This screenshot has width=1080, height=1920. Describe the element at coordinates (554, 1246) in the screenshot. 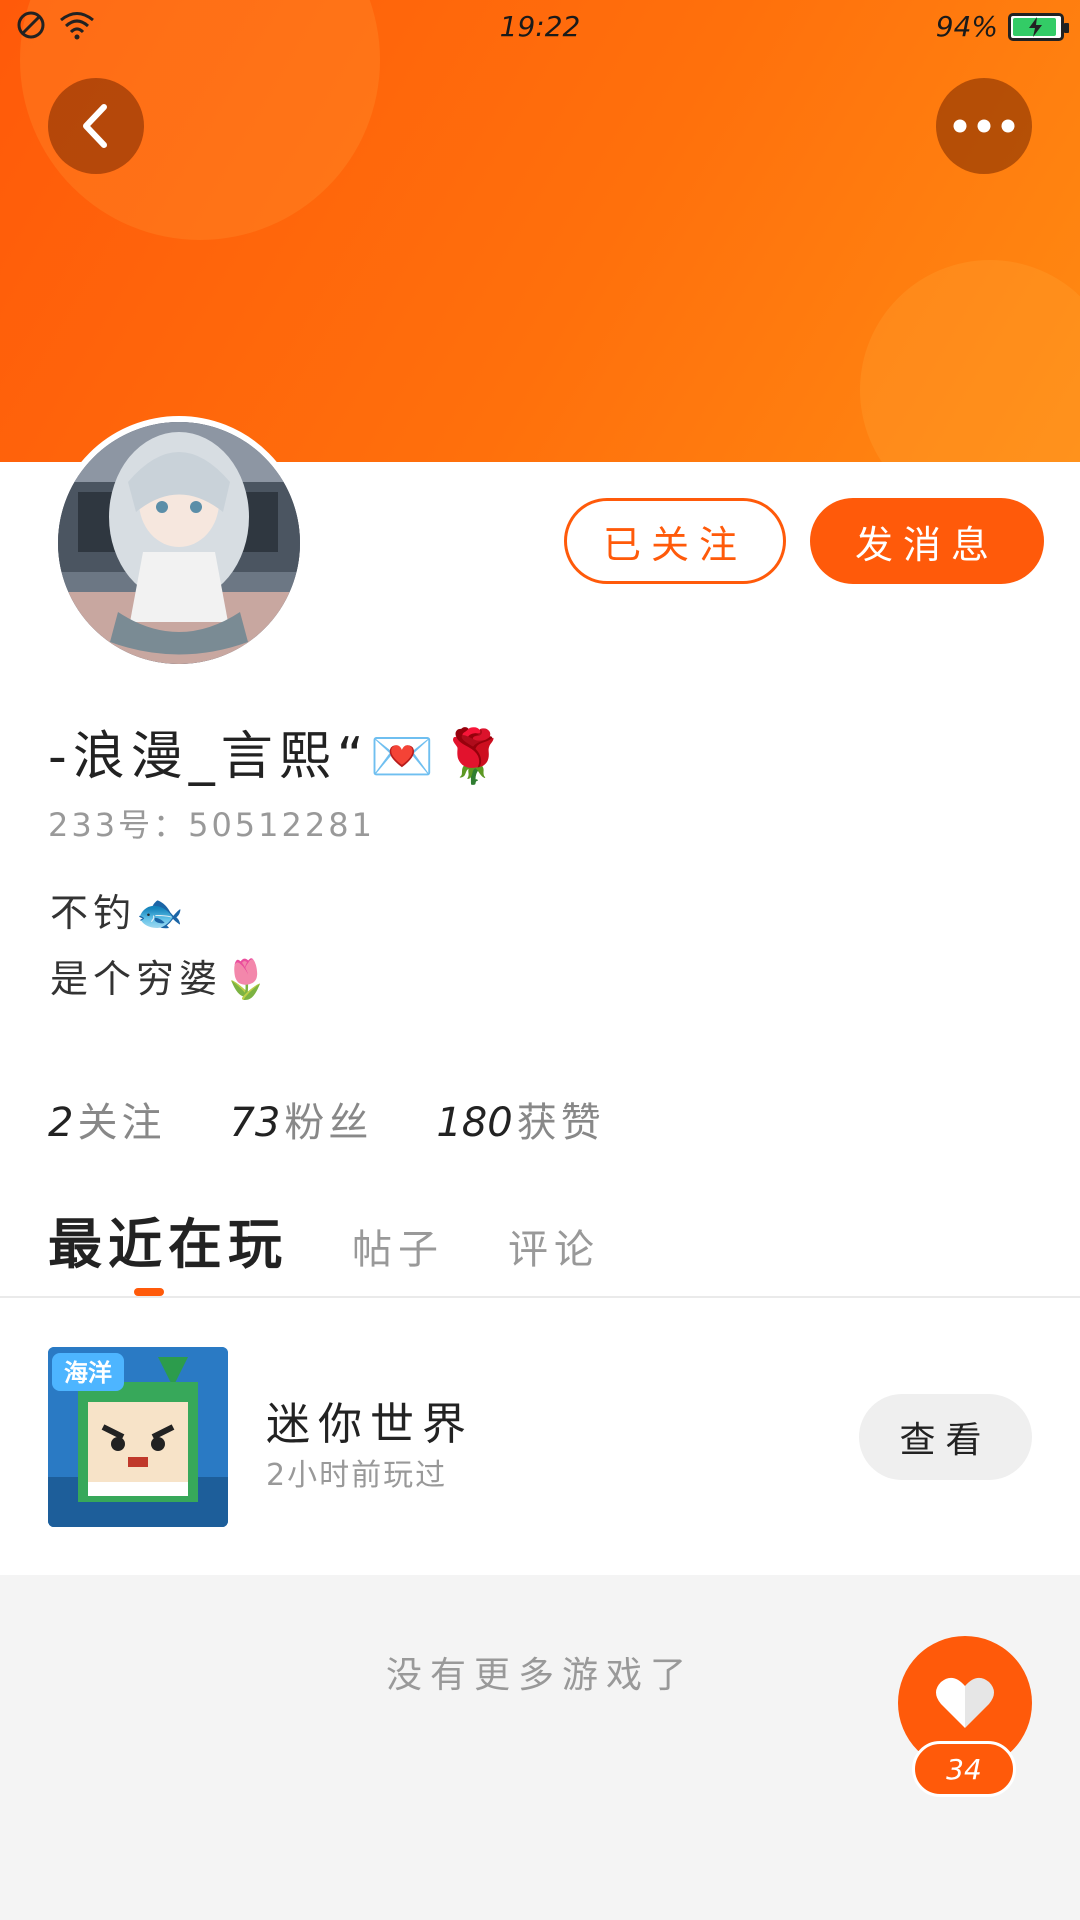

I see `tab-comments: 评论` at that location.